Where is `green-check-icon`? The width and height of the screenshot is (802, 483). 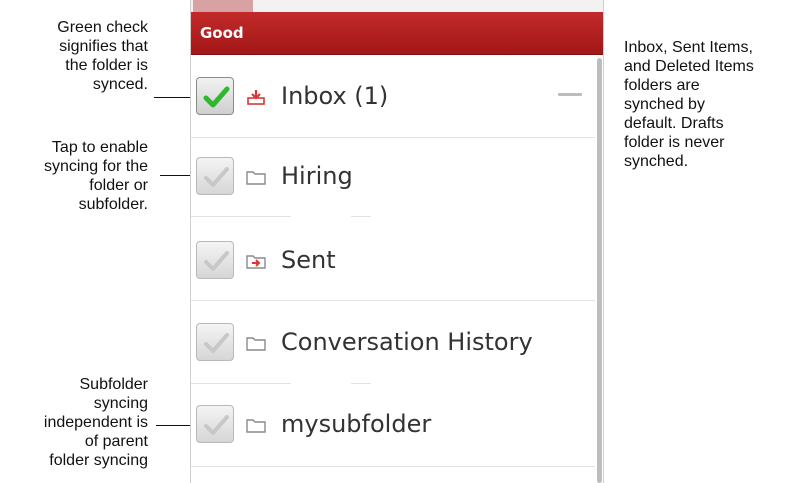
green-check-icon is located at coordinates (216, 97).